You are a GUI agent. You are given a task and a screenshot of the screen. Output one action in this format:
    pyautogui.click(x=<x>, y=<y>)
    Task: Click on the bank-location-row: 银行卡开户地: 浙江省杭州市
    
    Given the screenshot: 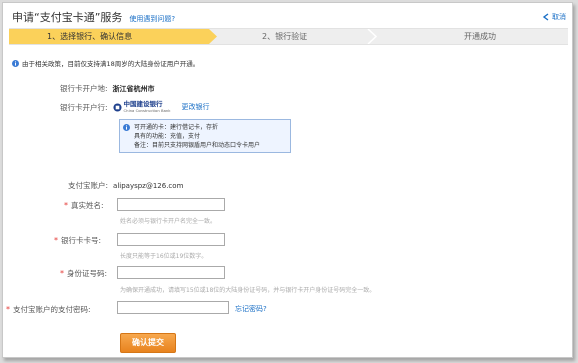 What is the action you would take?
    pyautogui.click(x=107, y=88)
    